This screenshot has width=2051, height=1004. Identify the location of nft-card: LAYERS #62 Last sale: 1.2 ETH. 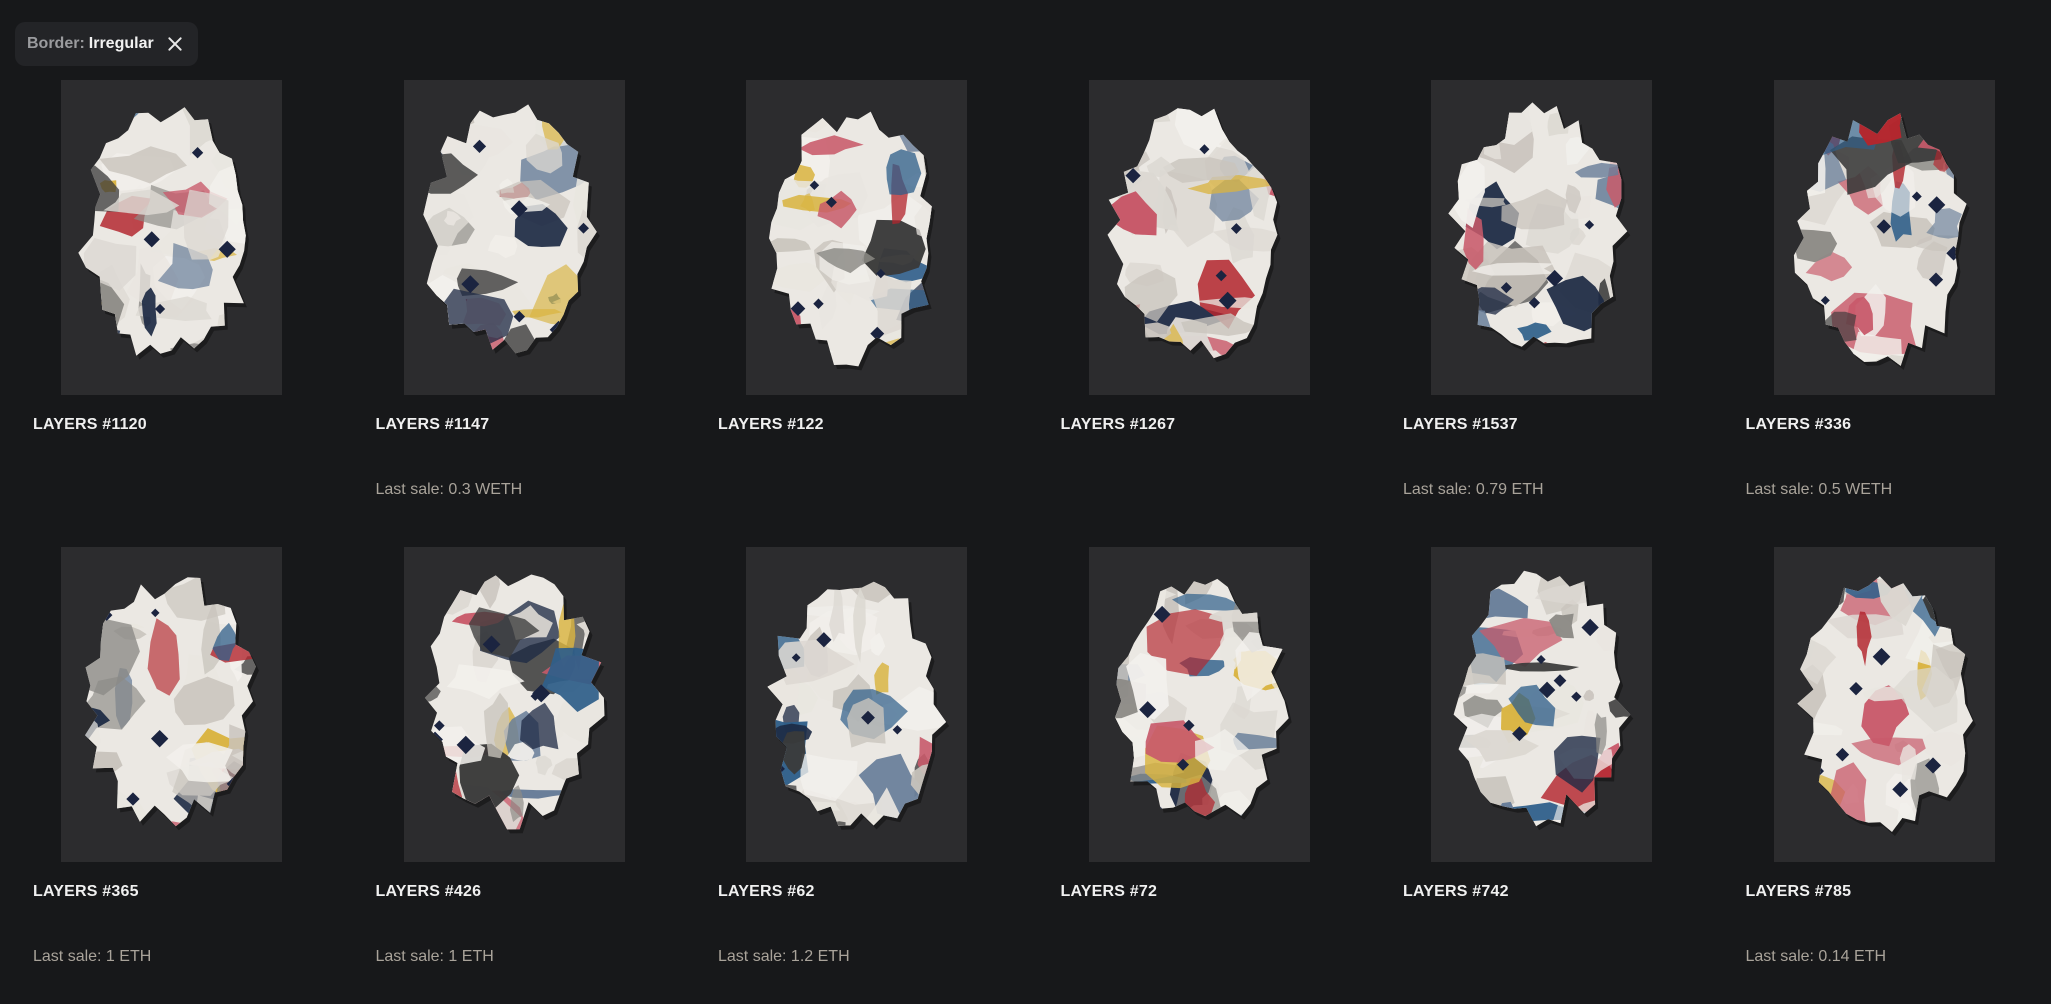
(856, 770).